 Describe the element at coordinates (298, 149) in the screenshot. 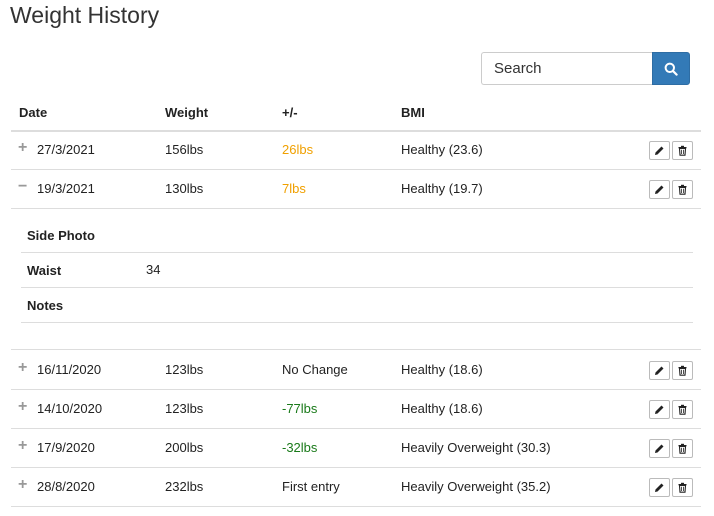

I see `row-change: 26lbs` at that location.